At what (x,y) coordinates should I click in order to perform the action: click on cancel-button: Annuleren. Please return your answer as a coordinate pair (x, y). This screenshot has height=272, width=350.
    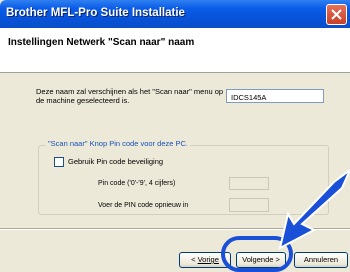
    Looking at the image, I should click on (321, 260).